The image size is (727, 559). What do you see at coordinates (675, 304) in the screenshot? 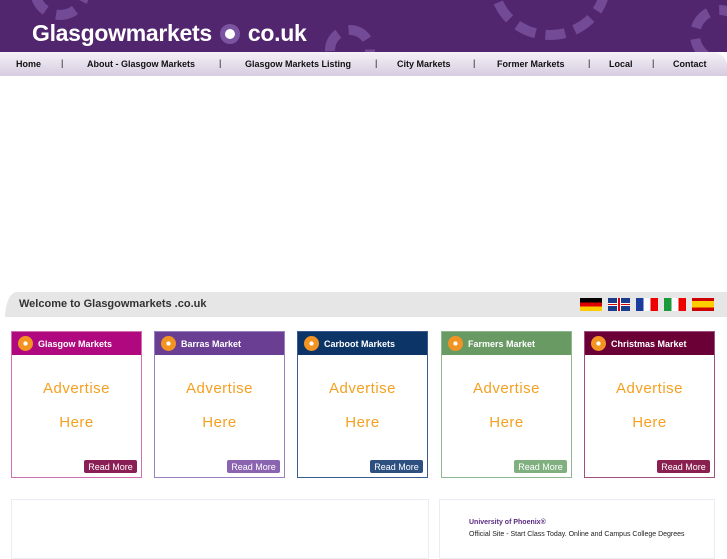
I see `italian-flag-icon` at bounding box center [675, 304].